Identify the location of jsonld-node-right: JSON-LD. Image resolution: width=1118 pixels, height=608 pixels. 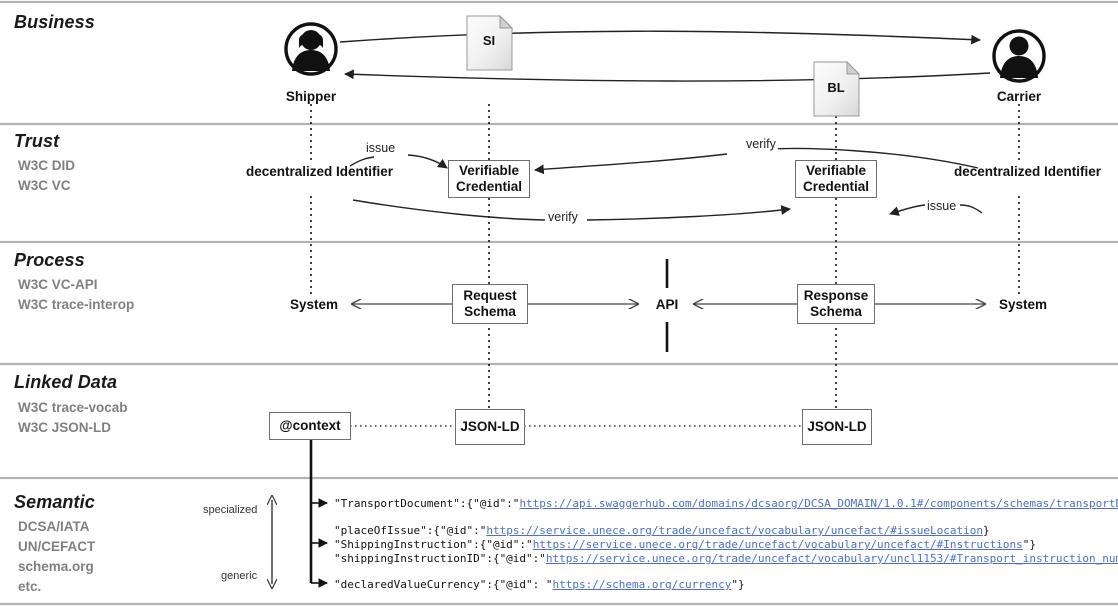
(837, 427).